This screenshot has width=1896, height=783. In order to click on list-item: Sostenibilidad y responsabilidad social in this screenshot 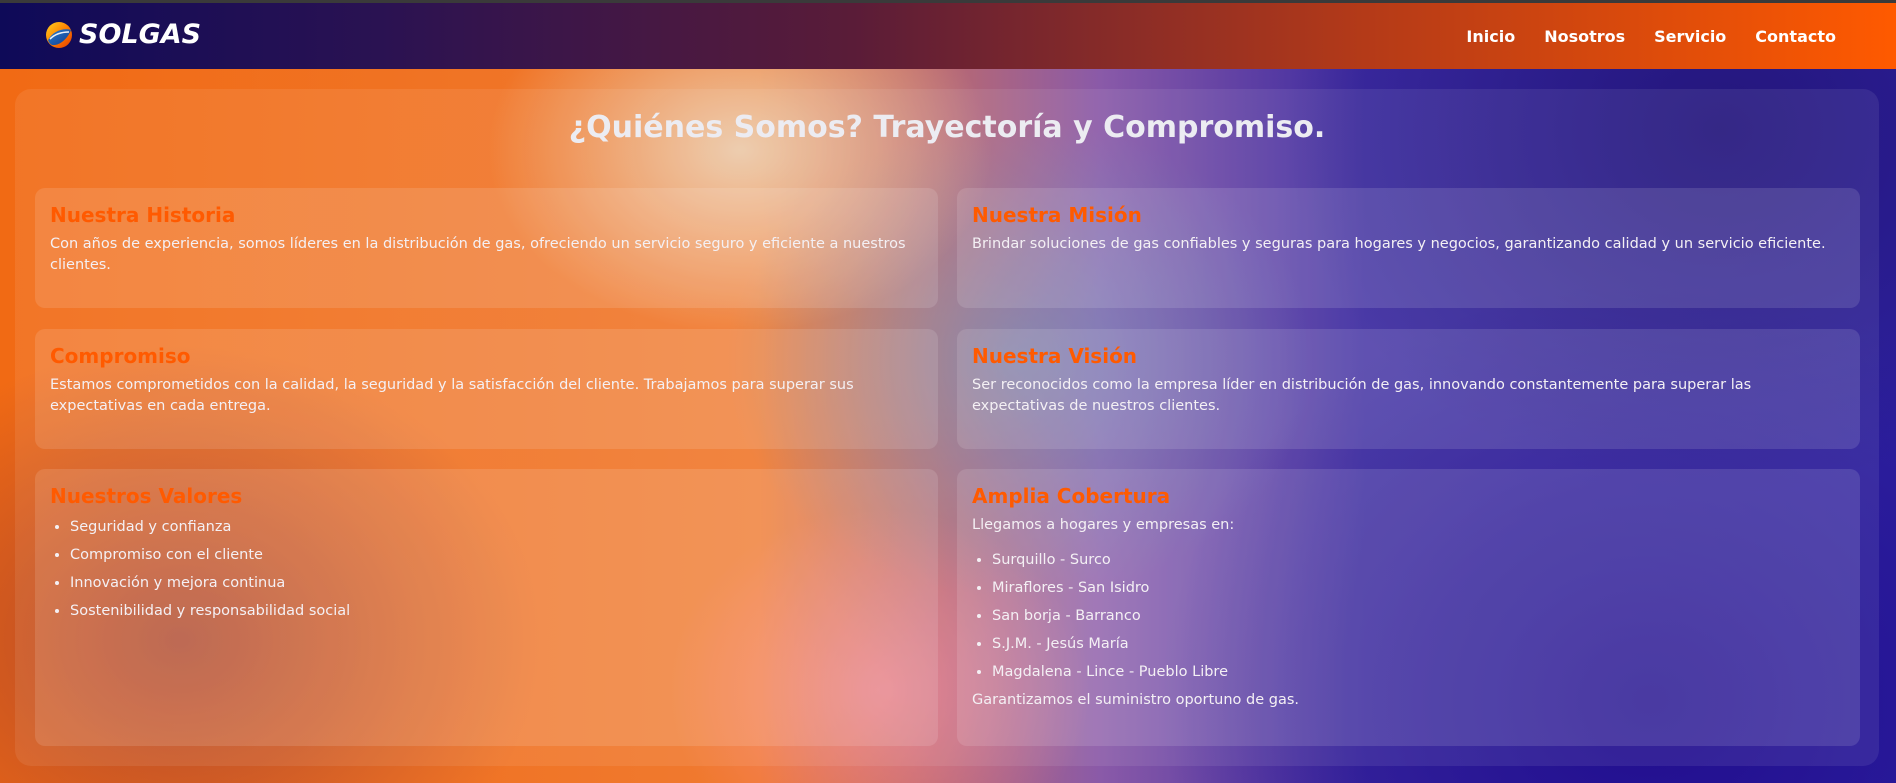, I will do `click(496, 611)`.